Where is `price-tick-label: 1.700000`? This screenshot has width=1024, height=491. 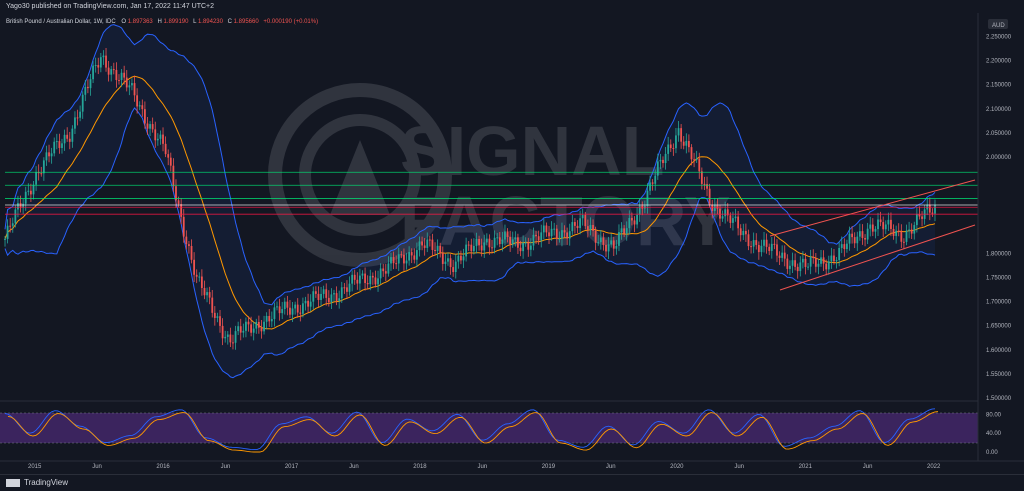 price-tick-label: 1.700000 is located at coordinates (999, 303).